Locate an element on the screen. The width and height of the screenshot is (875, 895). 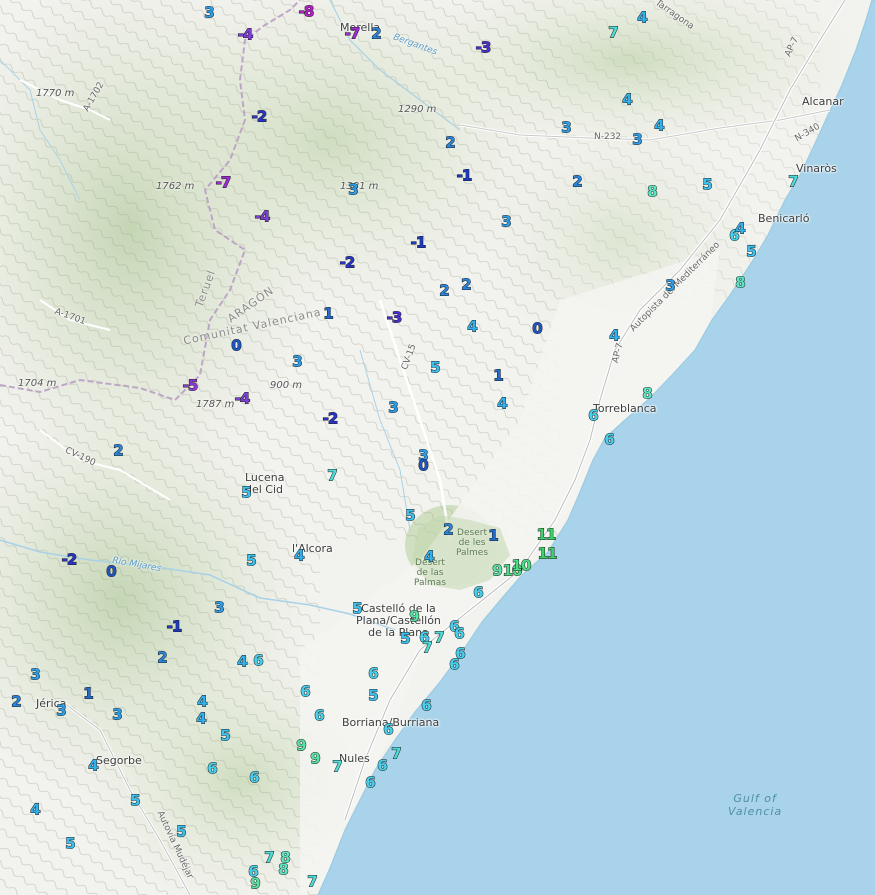
place-alcanar: Alcanar is located at coordinates (823, 102).